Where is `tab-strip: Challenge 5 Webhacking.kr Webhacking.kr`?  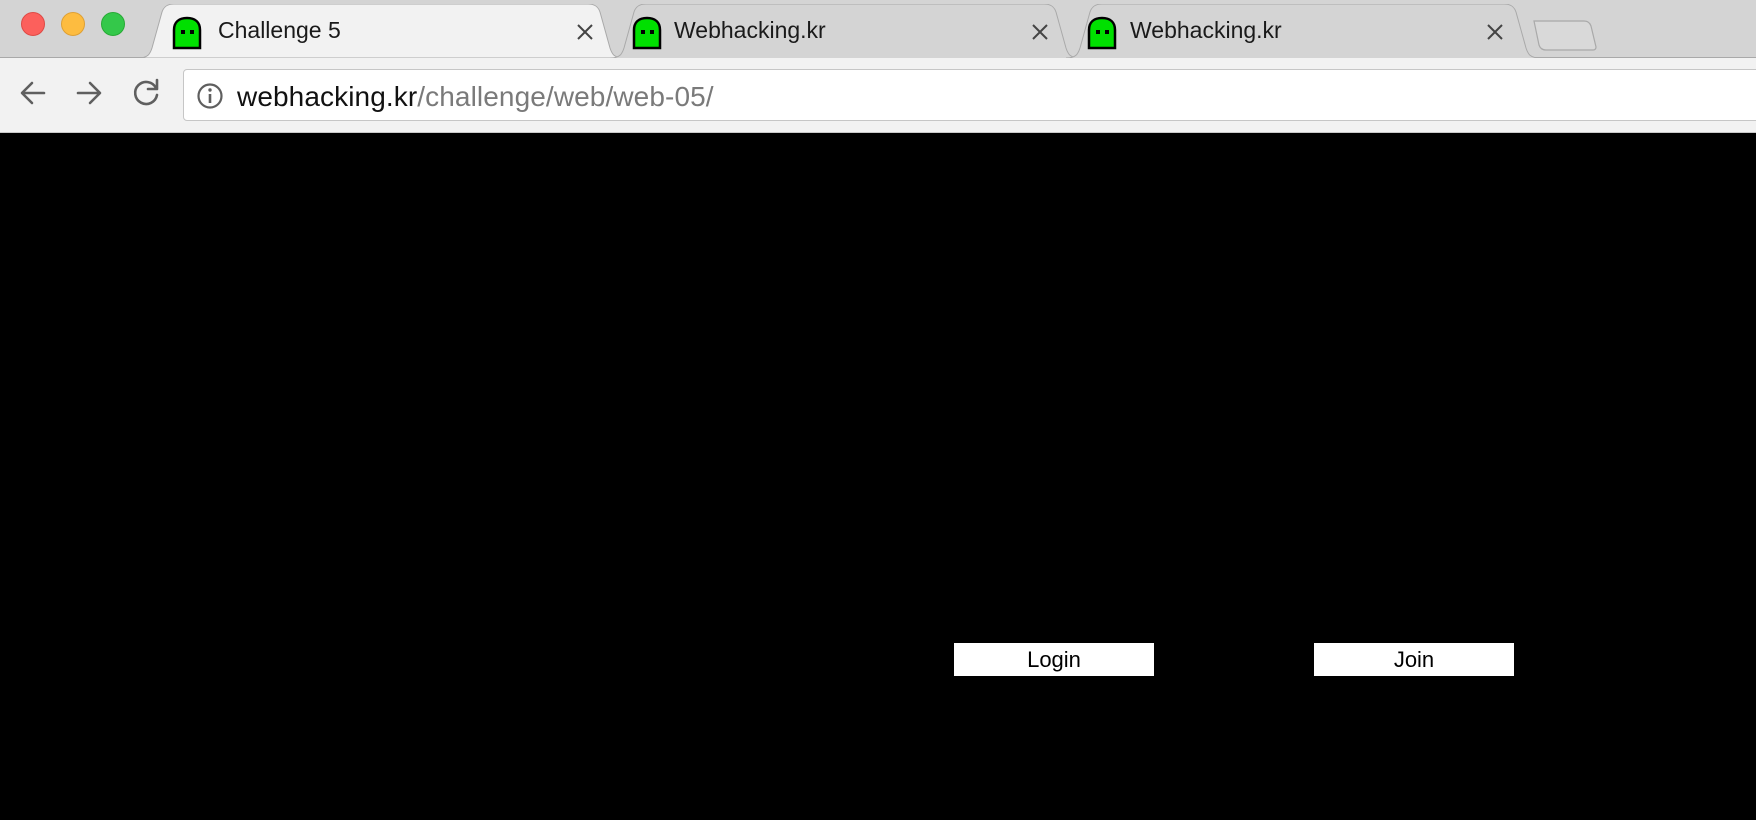 tab-strip: Challenge 5 Webhacking.kr Webhacking.kr is located at coordinates (878, 29).